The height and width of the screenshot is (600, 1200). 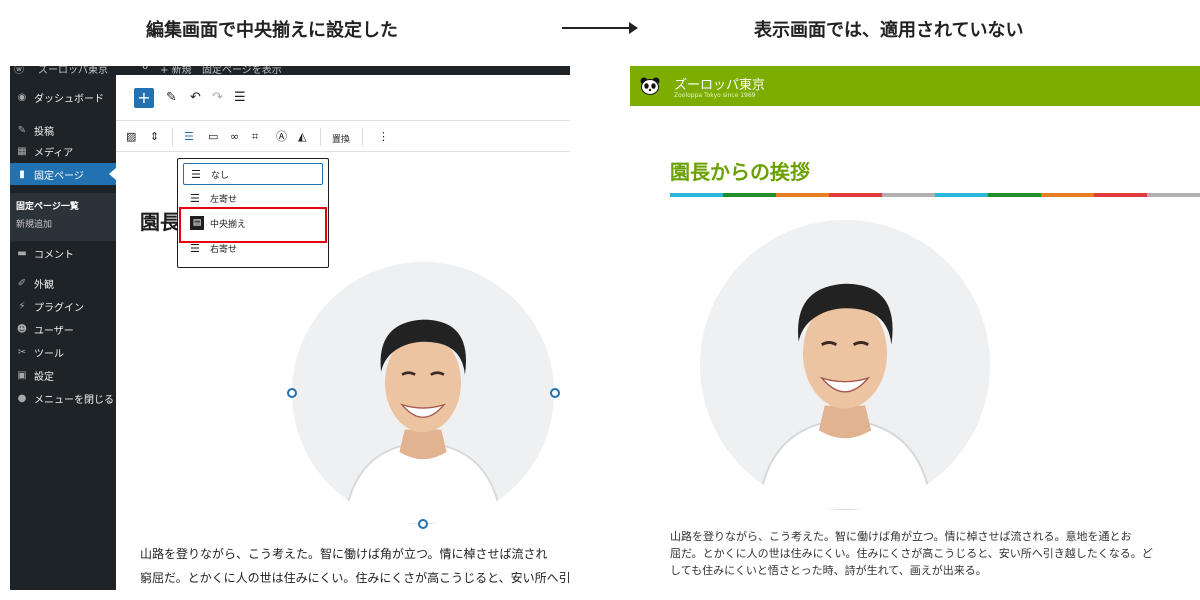 What do you see at coordinates (423, 524) in the screenshot?
I see `resize-handle-bottom` at bounding box center [423, 524].